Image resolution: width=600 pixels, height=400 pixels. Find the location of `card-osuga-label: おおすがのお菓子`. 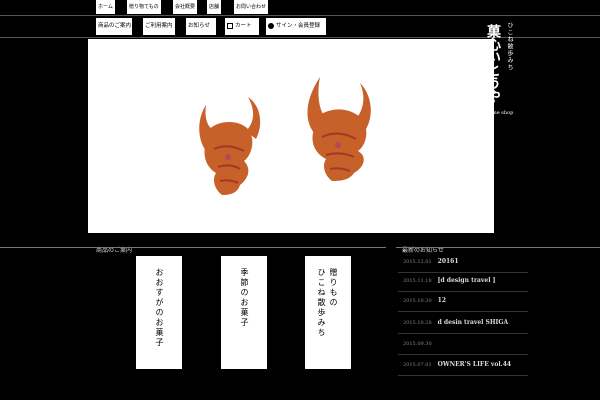

card-osuga-label: おおすがのお菓子 is located at coordinates (159, 308).